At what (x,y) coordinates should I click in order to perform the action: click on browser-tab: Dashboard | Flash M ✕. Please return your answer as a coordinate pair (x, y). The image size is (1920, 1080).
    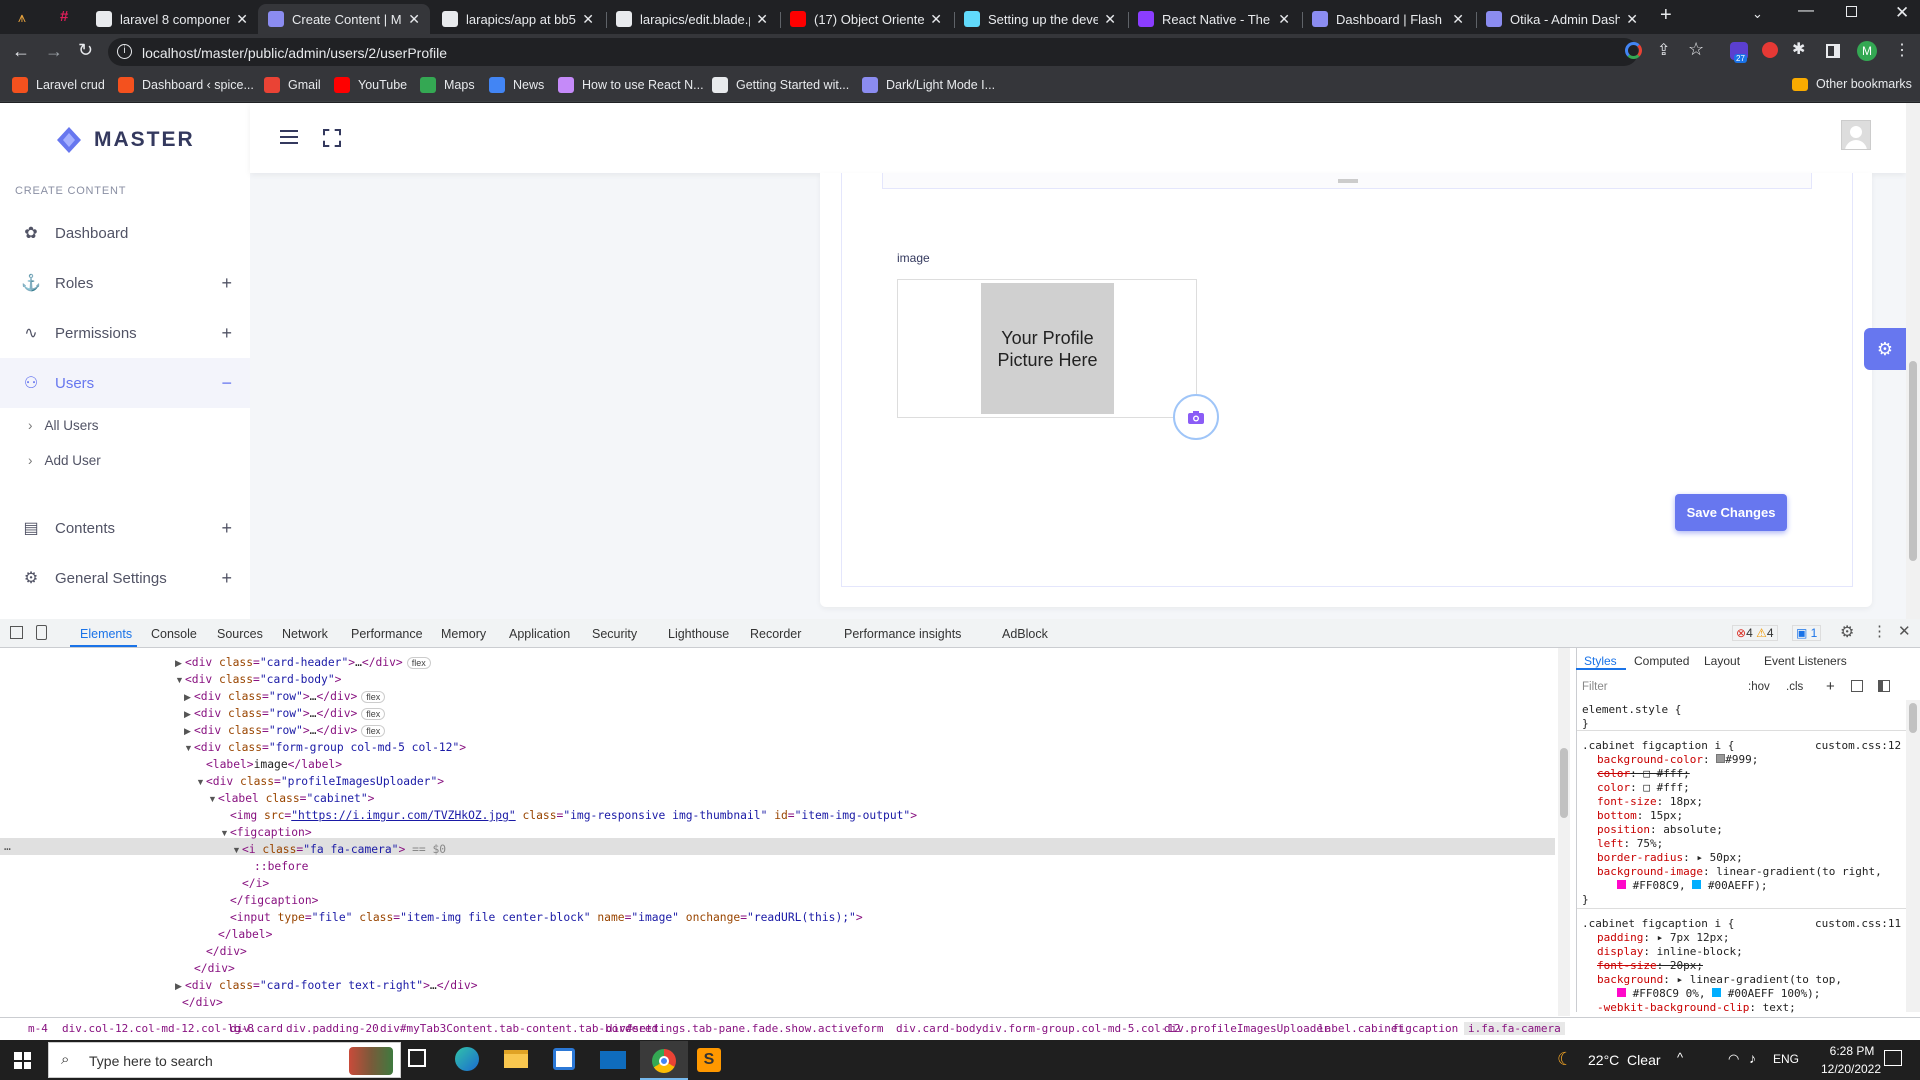
    Looking at the image, I should click on (1388, 19).